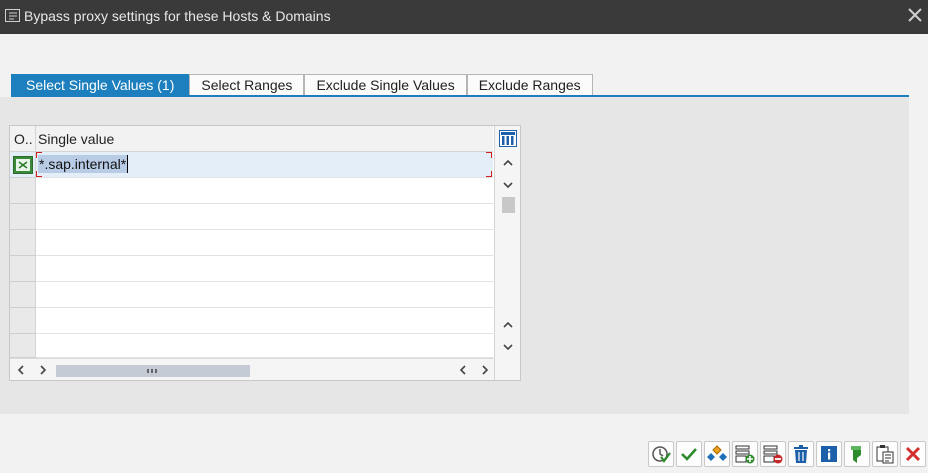  What do you see at coordinates (100, 85) in the screenshot?
I see `tab-select-single-values: Select Single Values (1)` at bounding box center [100, 85].